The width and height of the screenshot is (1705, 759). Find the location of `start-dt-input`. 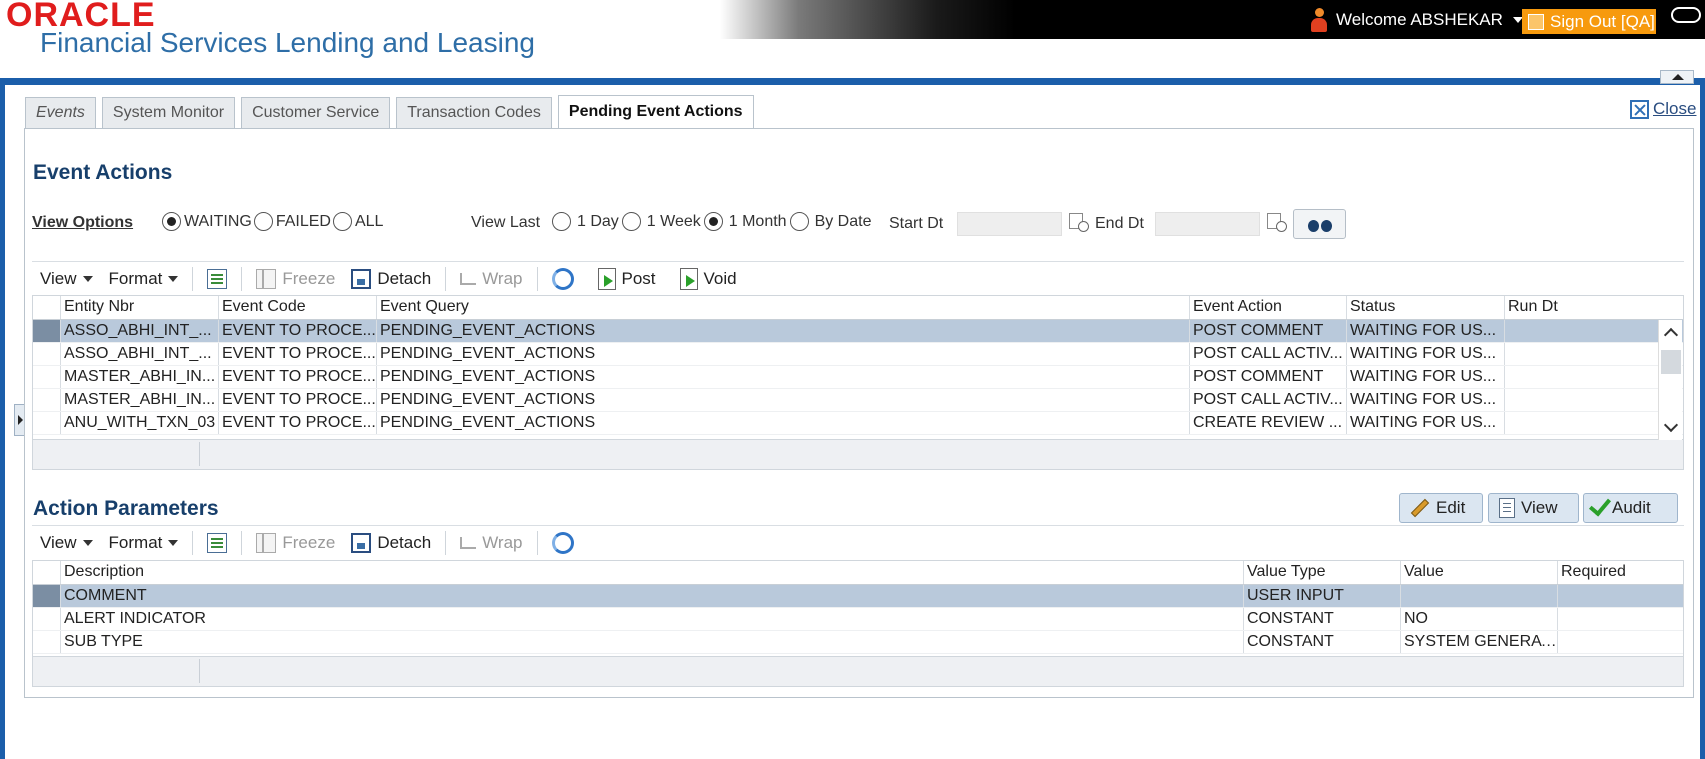

start-dt-input is located at coordinates (1009, 224).